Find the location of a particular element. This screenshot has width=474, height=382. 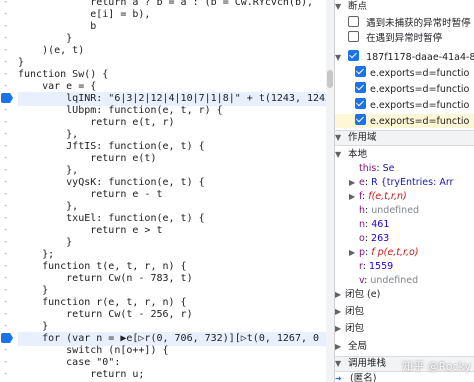

pause-caught-option: 在遇到异常时暂停 is located at coordinates (404, 38).